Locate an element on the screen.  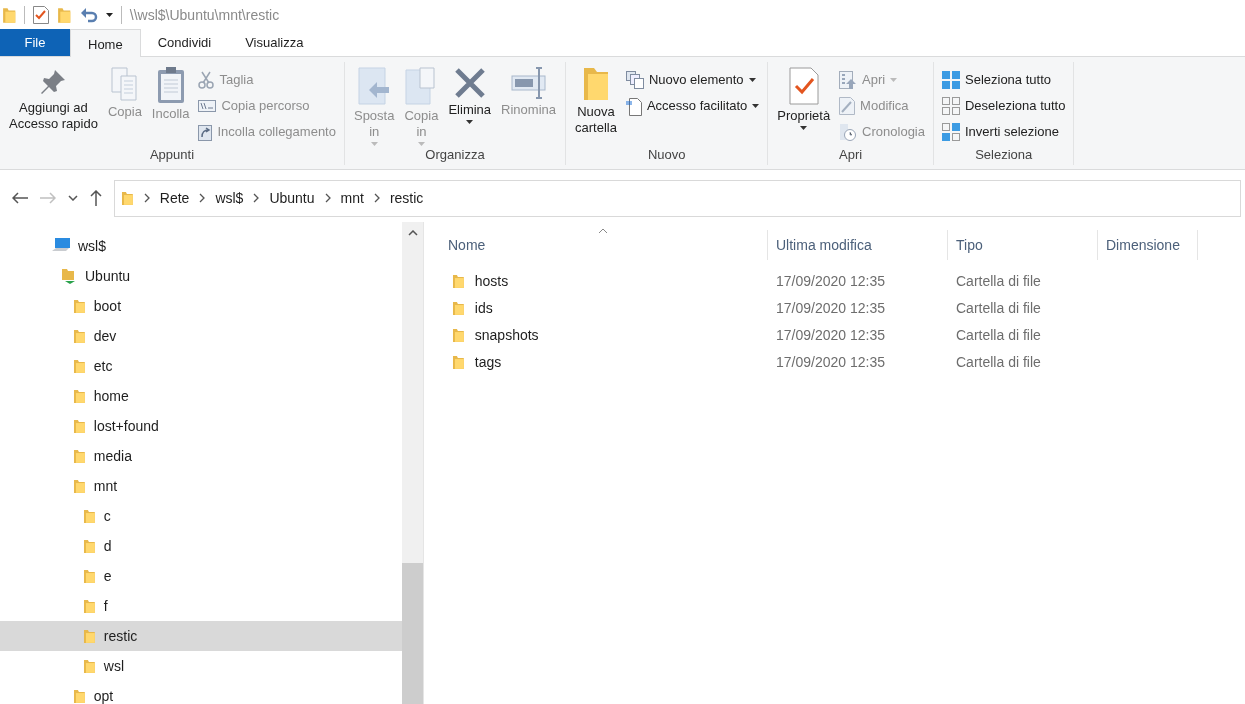
up-arrow-icon is located at coordinates (96, 198).